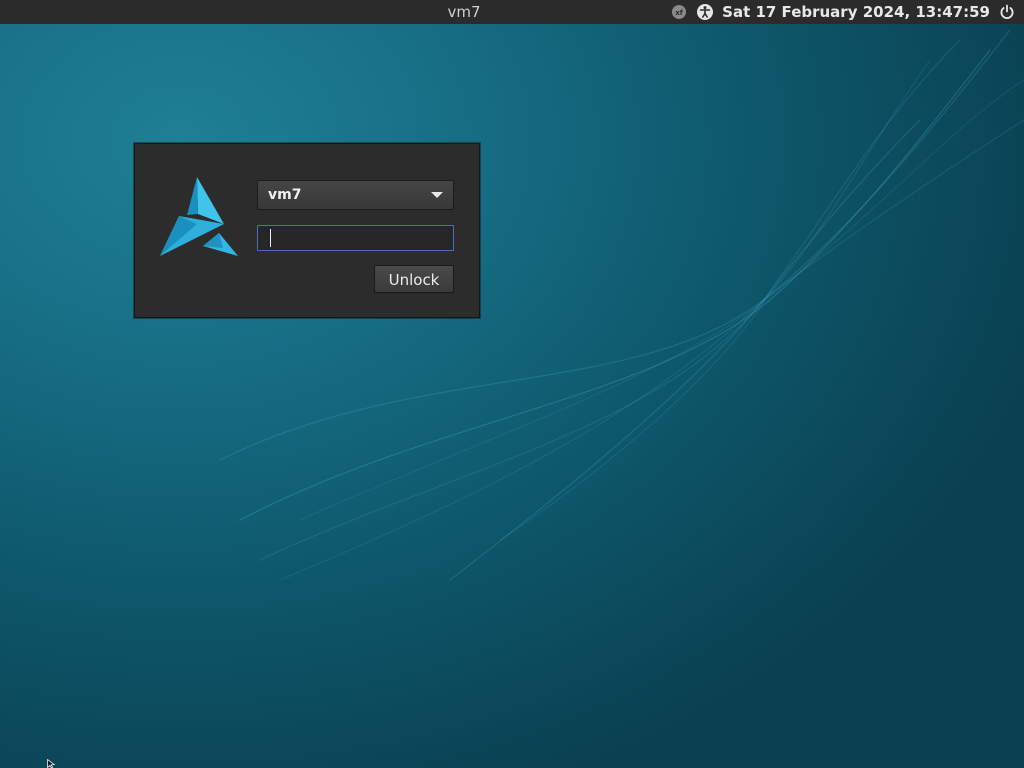  Describe the element at coordinates (51, 763) in the screenshot. I see `mouse-pointer-icon` at that location.